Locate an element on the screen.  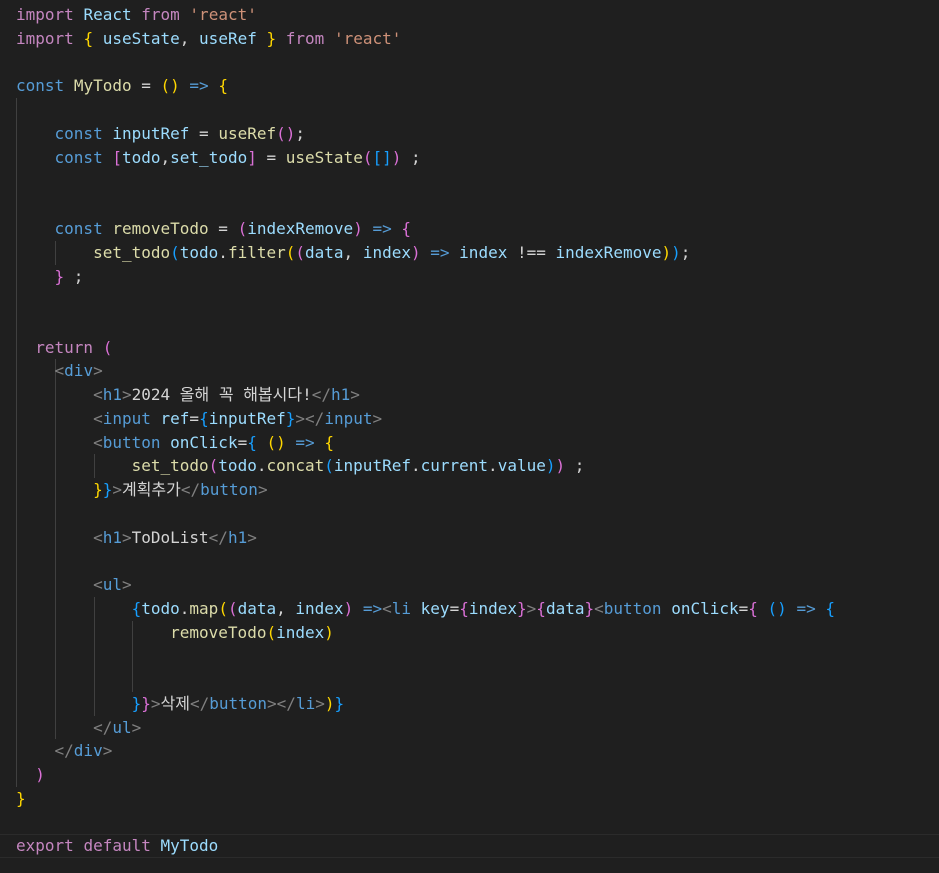
code-line: <h1>ToDoList</h1> is located at coordinates (136, 538).